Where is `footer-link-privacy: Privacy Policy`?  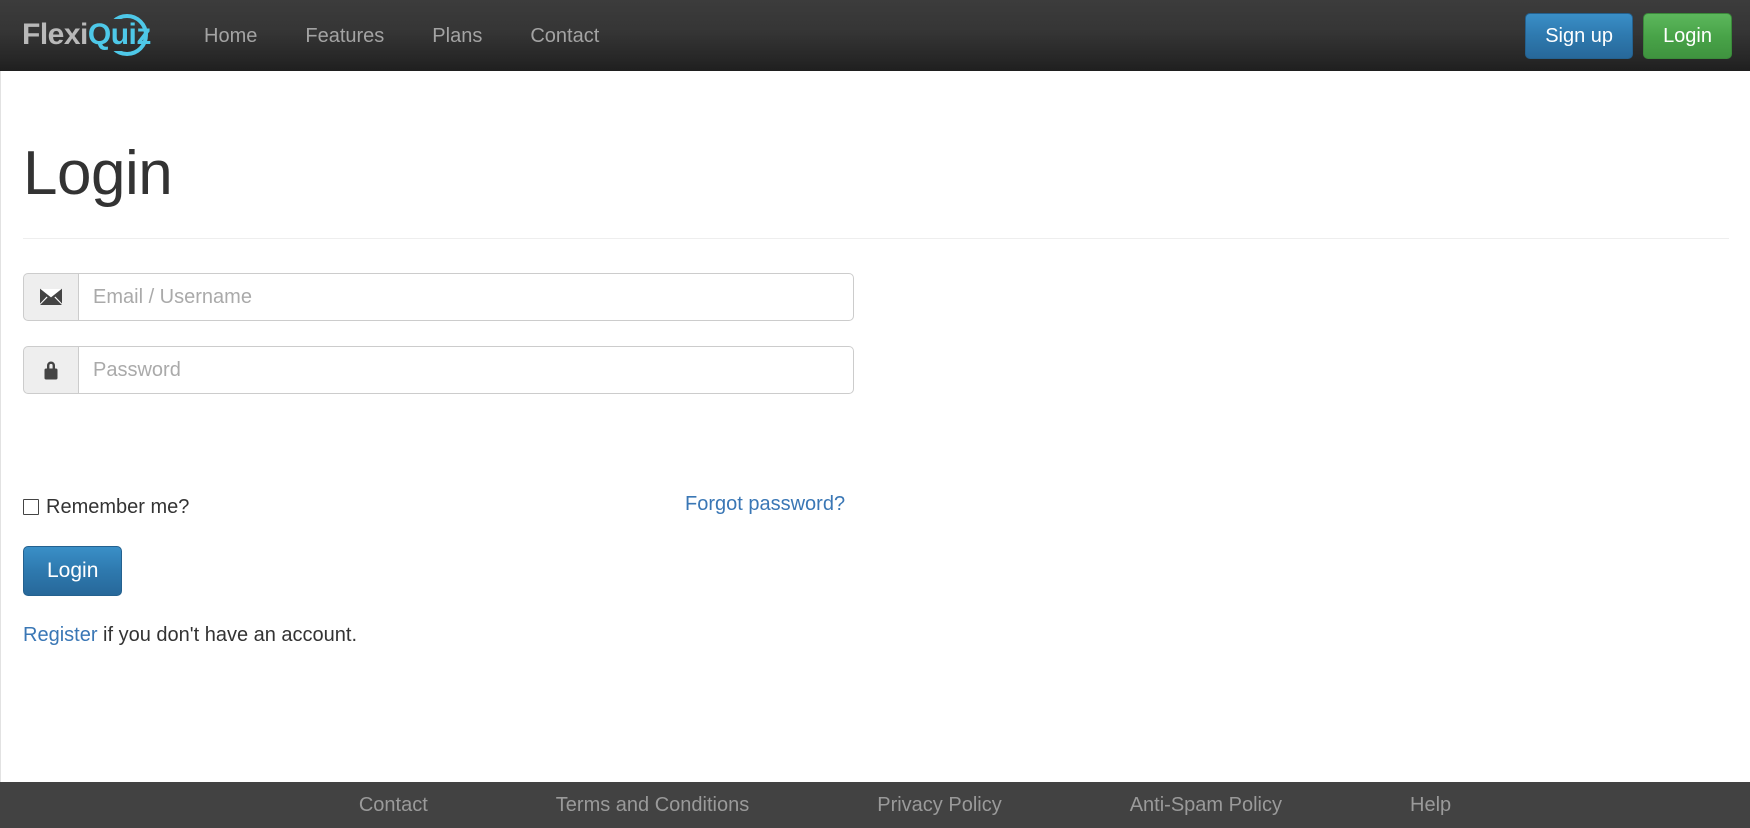 footer-link-privacy: Privacy Policy is located at coordinates (939, 805).